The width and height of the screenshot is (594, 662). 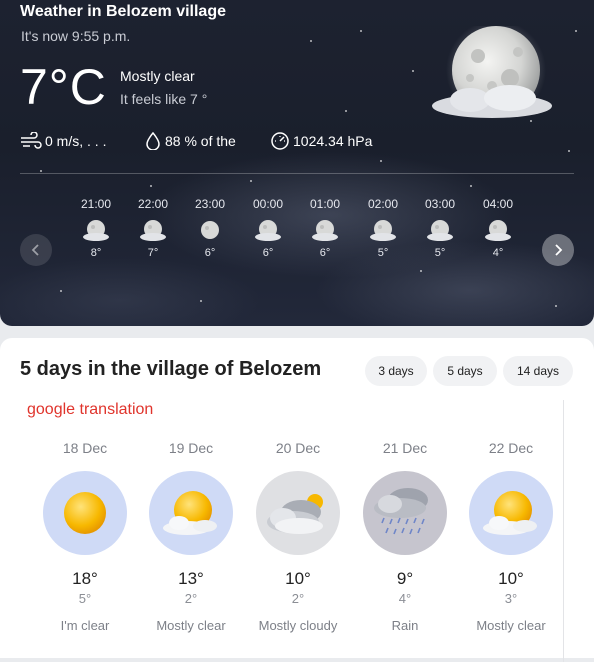 What do you see at coordinates (85, 513) in the screenshot?
I see `sun-icon` at bounding box center [85, 513].